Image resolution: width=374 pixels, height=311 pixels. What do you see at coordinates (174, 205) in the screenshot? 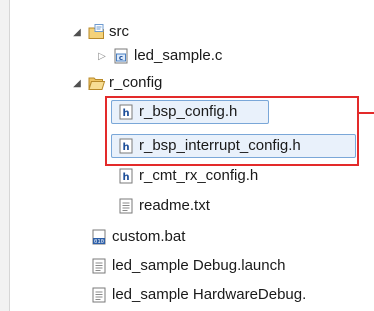
I see `tree-item-label: readme.txt` at bounding box center [174, 205].